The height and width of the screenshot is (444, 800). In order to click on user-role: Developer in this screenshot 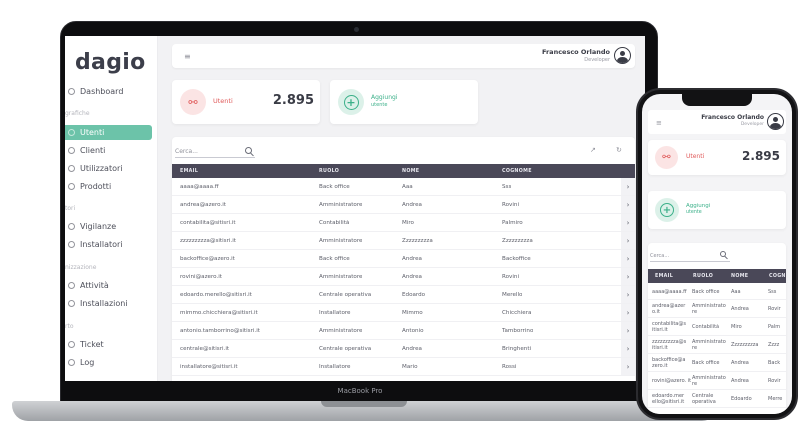, I will do `click(752, 124)`.